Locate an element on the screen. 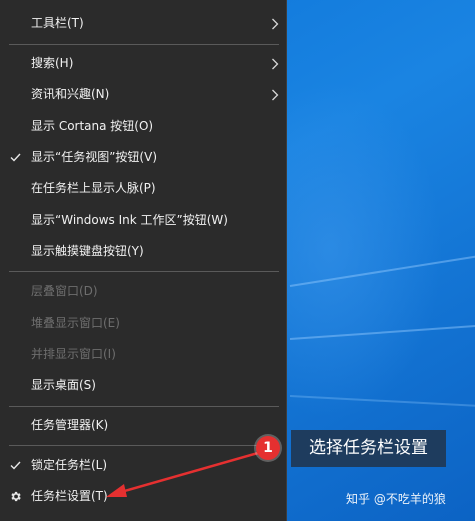  step-number-badge: 1 is located at coordinates (268, 448).